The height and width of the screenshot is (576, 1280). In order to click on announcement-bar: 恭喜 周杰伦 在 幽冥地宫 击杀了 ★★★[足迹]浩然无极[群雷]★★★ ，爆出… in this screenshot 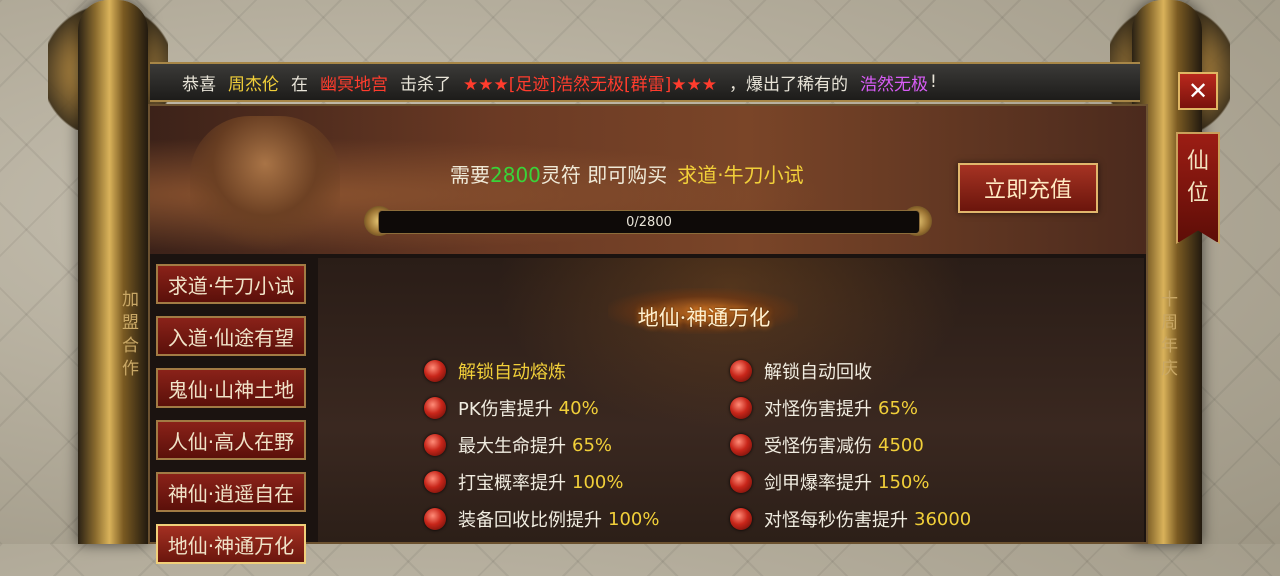, I will do `click(645, 82)`.